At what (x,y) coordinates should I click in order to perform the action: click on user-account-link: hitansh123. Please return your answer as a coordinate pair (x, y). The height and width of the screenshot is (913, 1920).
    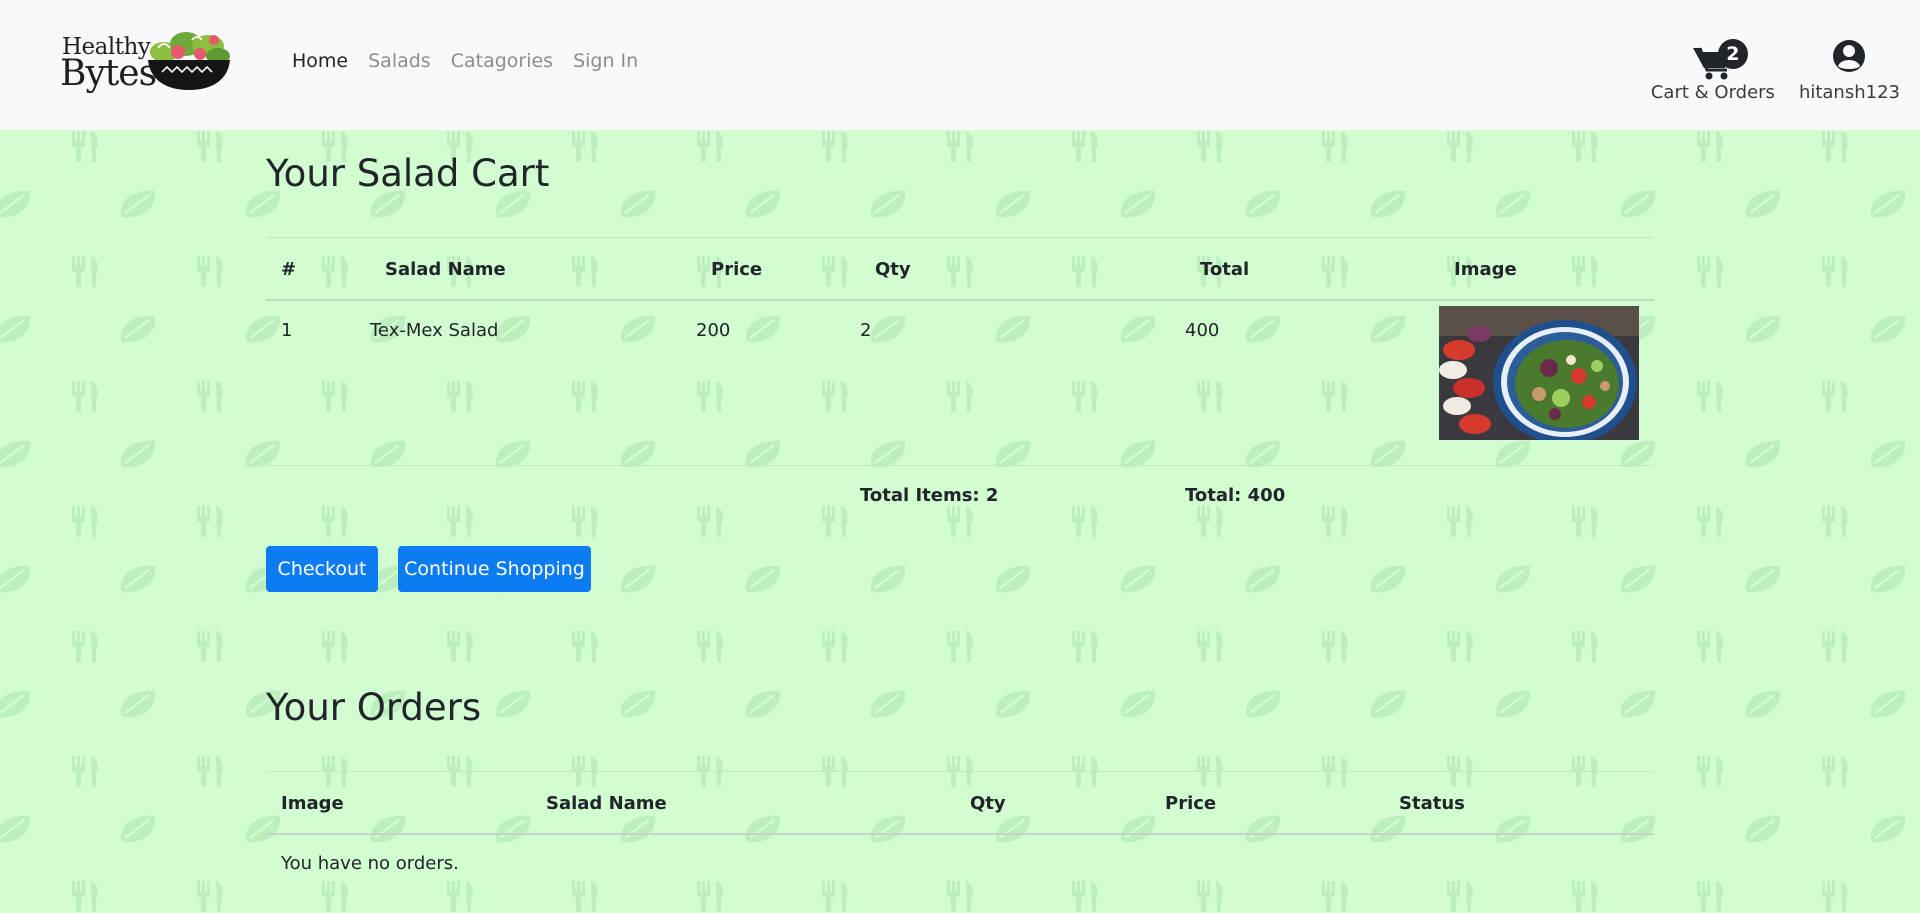
    Looking at the image, I should click on (1849, 69).